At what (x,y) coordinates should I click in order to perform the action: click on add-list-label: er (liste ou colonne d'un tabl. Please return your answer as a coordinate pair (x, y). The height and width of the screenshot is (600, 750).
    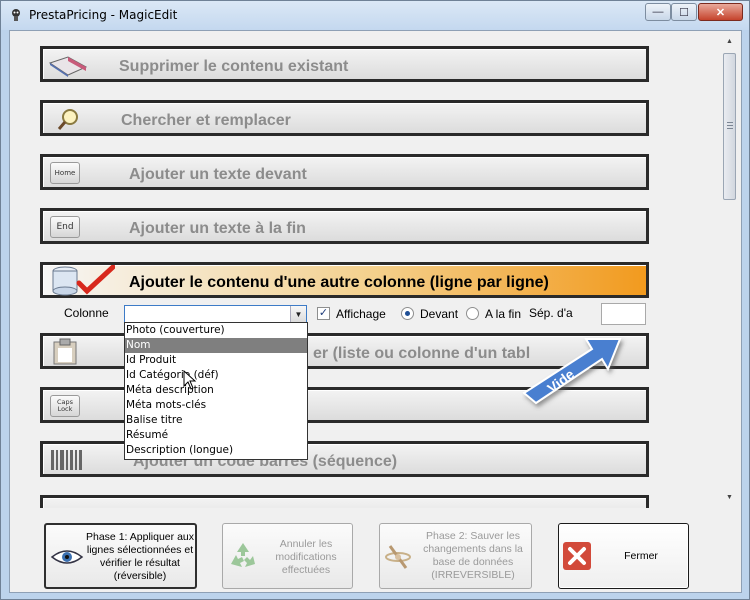
    Looking at the image, I should click on (422, 353).